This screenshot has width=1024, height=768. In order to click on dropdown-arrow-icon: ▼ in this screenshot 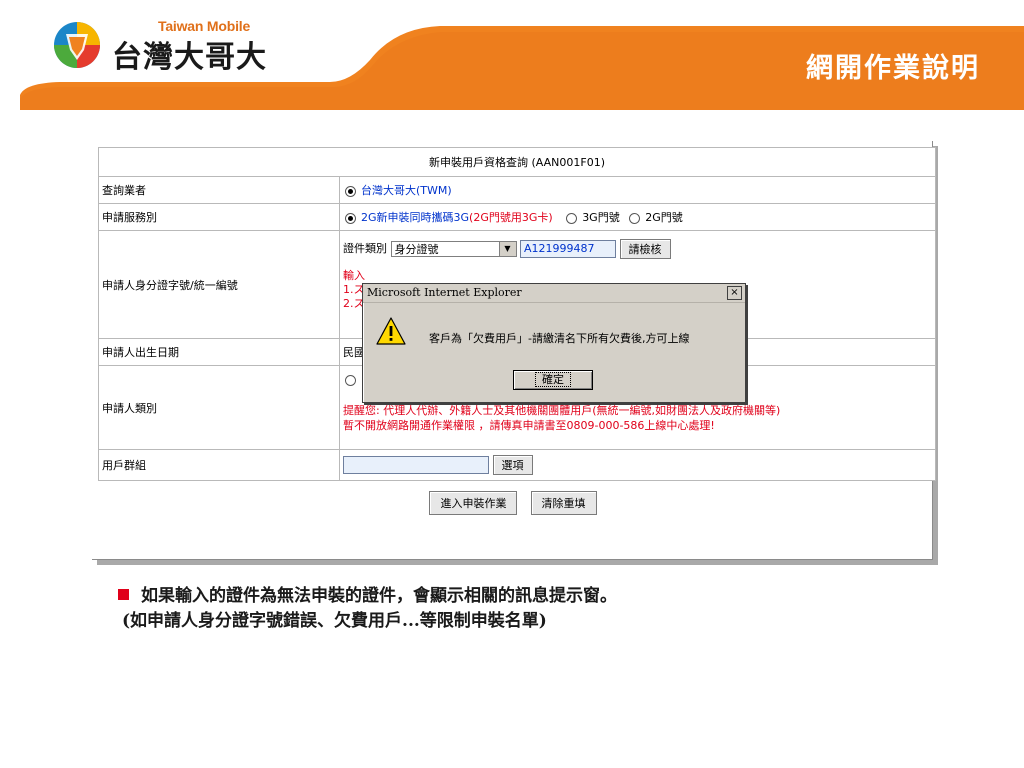, I will do `click(507, 249)`.